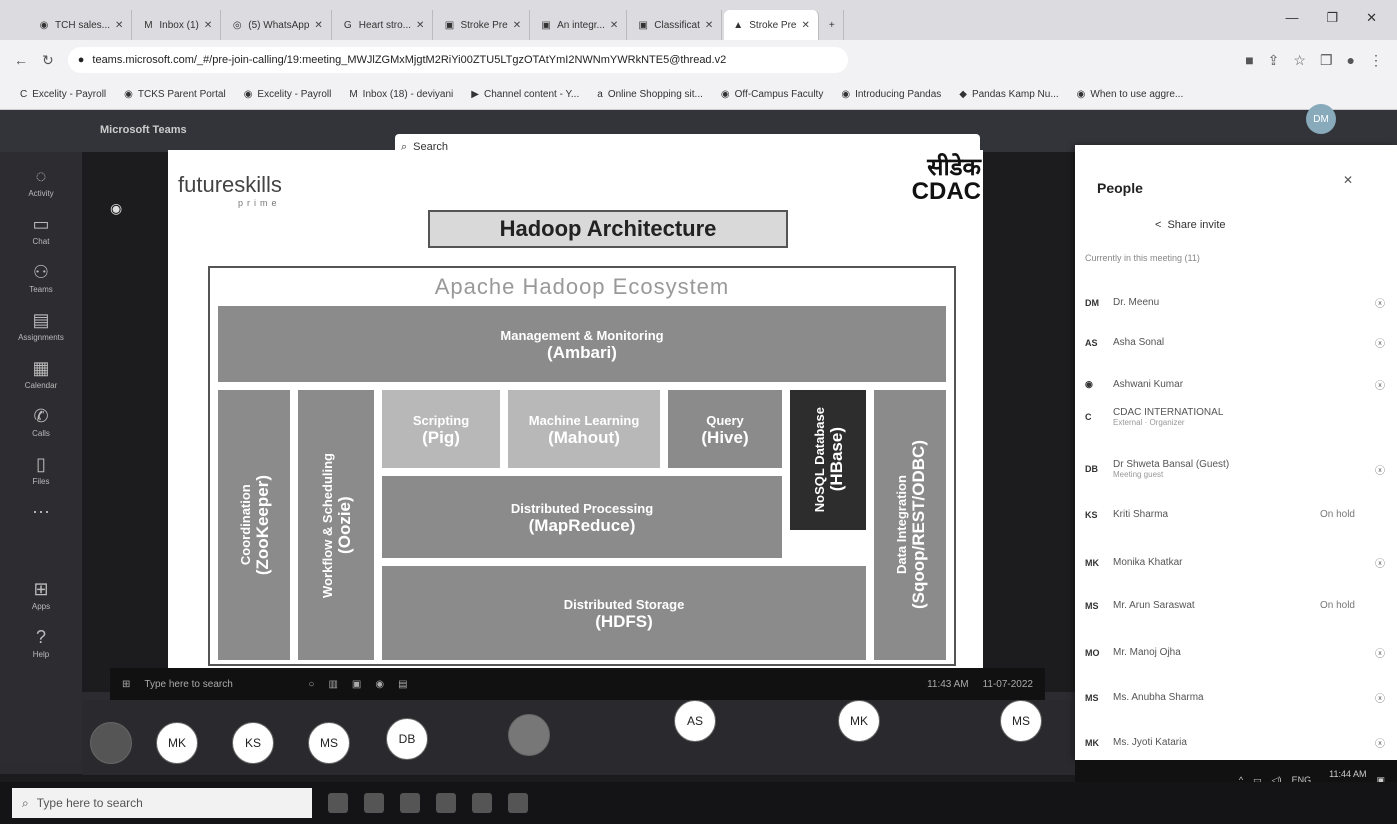 This screenshot has height=824, width=1397. What do you see at coordinates (441, 429) in the screenshot?
I see `scripting-block: Scripting (Pig)` at bounding box center [441, 429].